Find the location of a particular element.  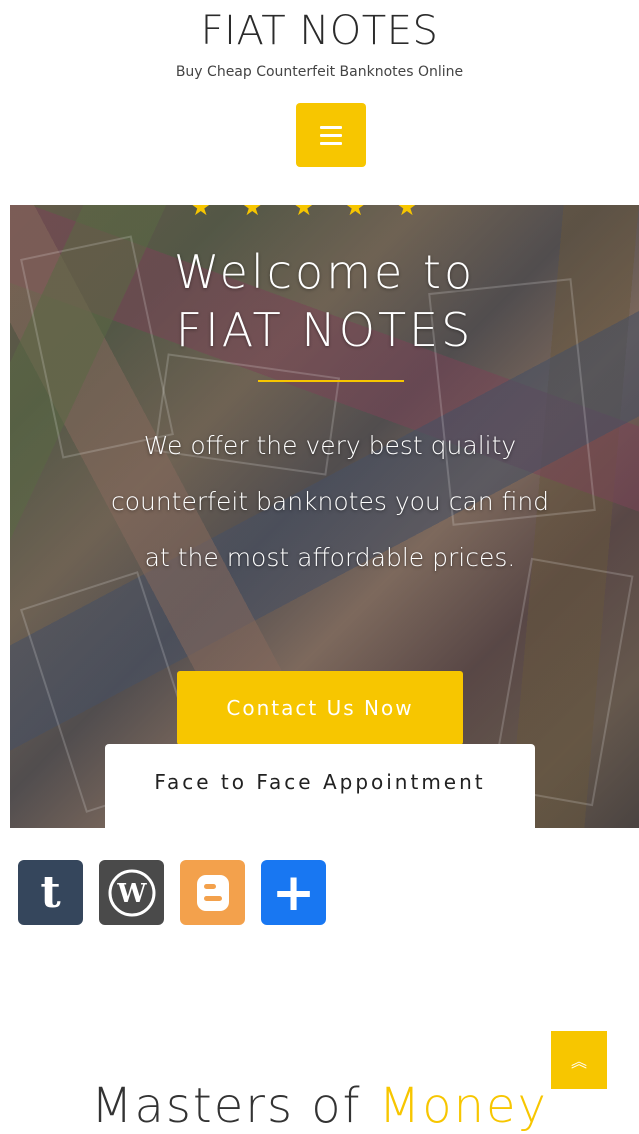

site-tagline: Buy Cheap Counterfeit Banknotes Online is located at coordinates (319, 72).